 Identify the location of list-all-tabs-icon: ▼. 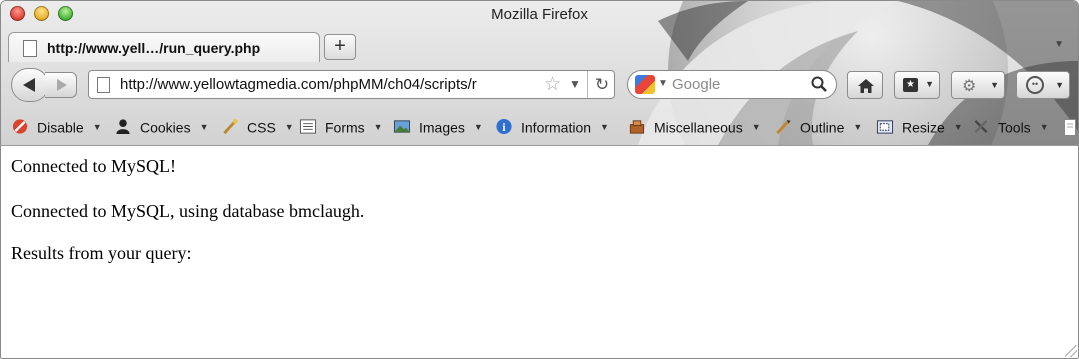
(1059, 44).